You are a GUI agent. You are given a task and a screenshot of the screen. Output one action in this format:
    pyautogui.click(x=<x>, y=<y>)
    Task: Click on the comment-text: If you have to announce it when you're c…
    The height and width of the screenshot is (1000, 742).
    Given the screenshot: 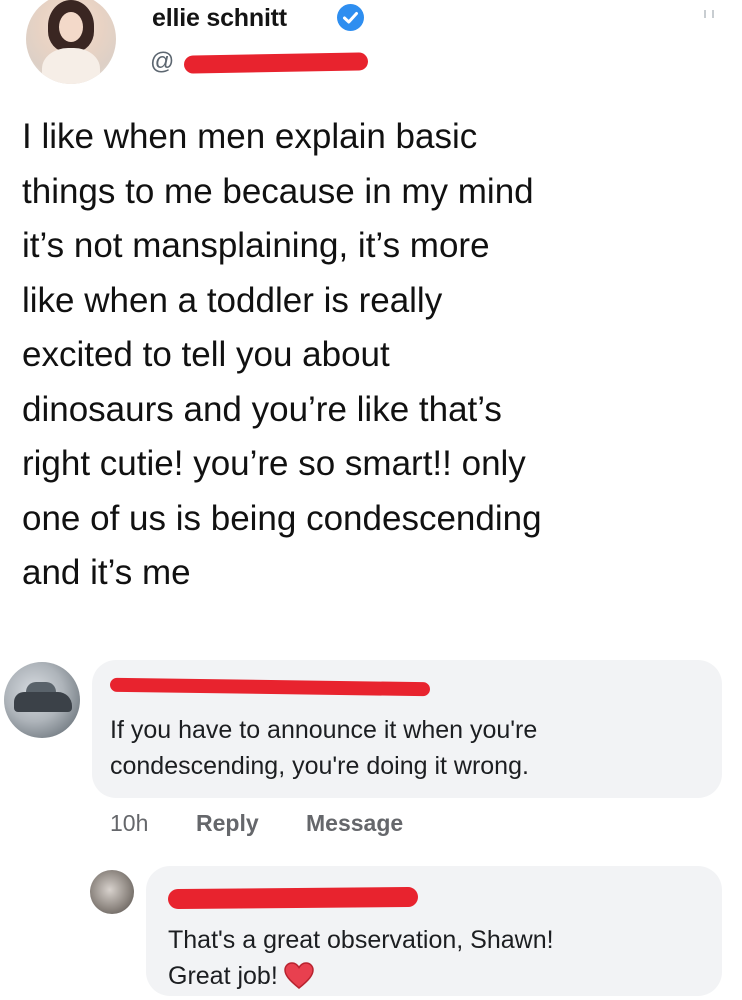 What is the action you would take?
    pyautogui.click(x=324, y=748)
    